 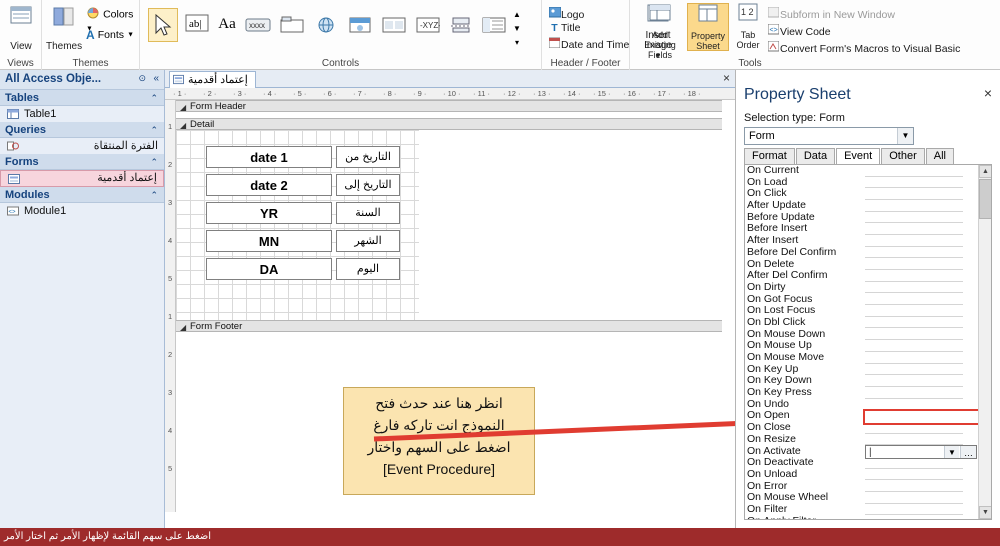 What do you see at coordinates (861, 517) in the screenshot?
I see `property-row: On Apply Filter` at bounding box center [861, 517].